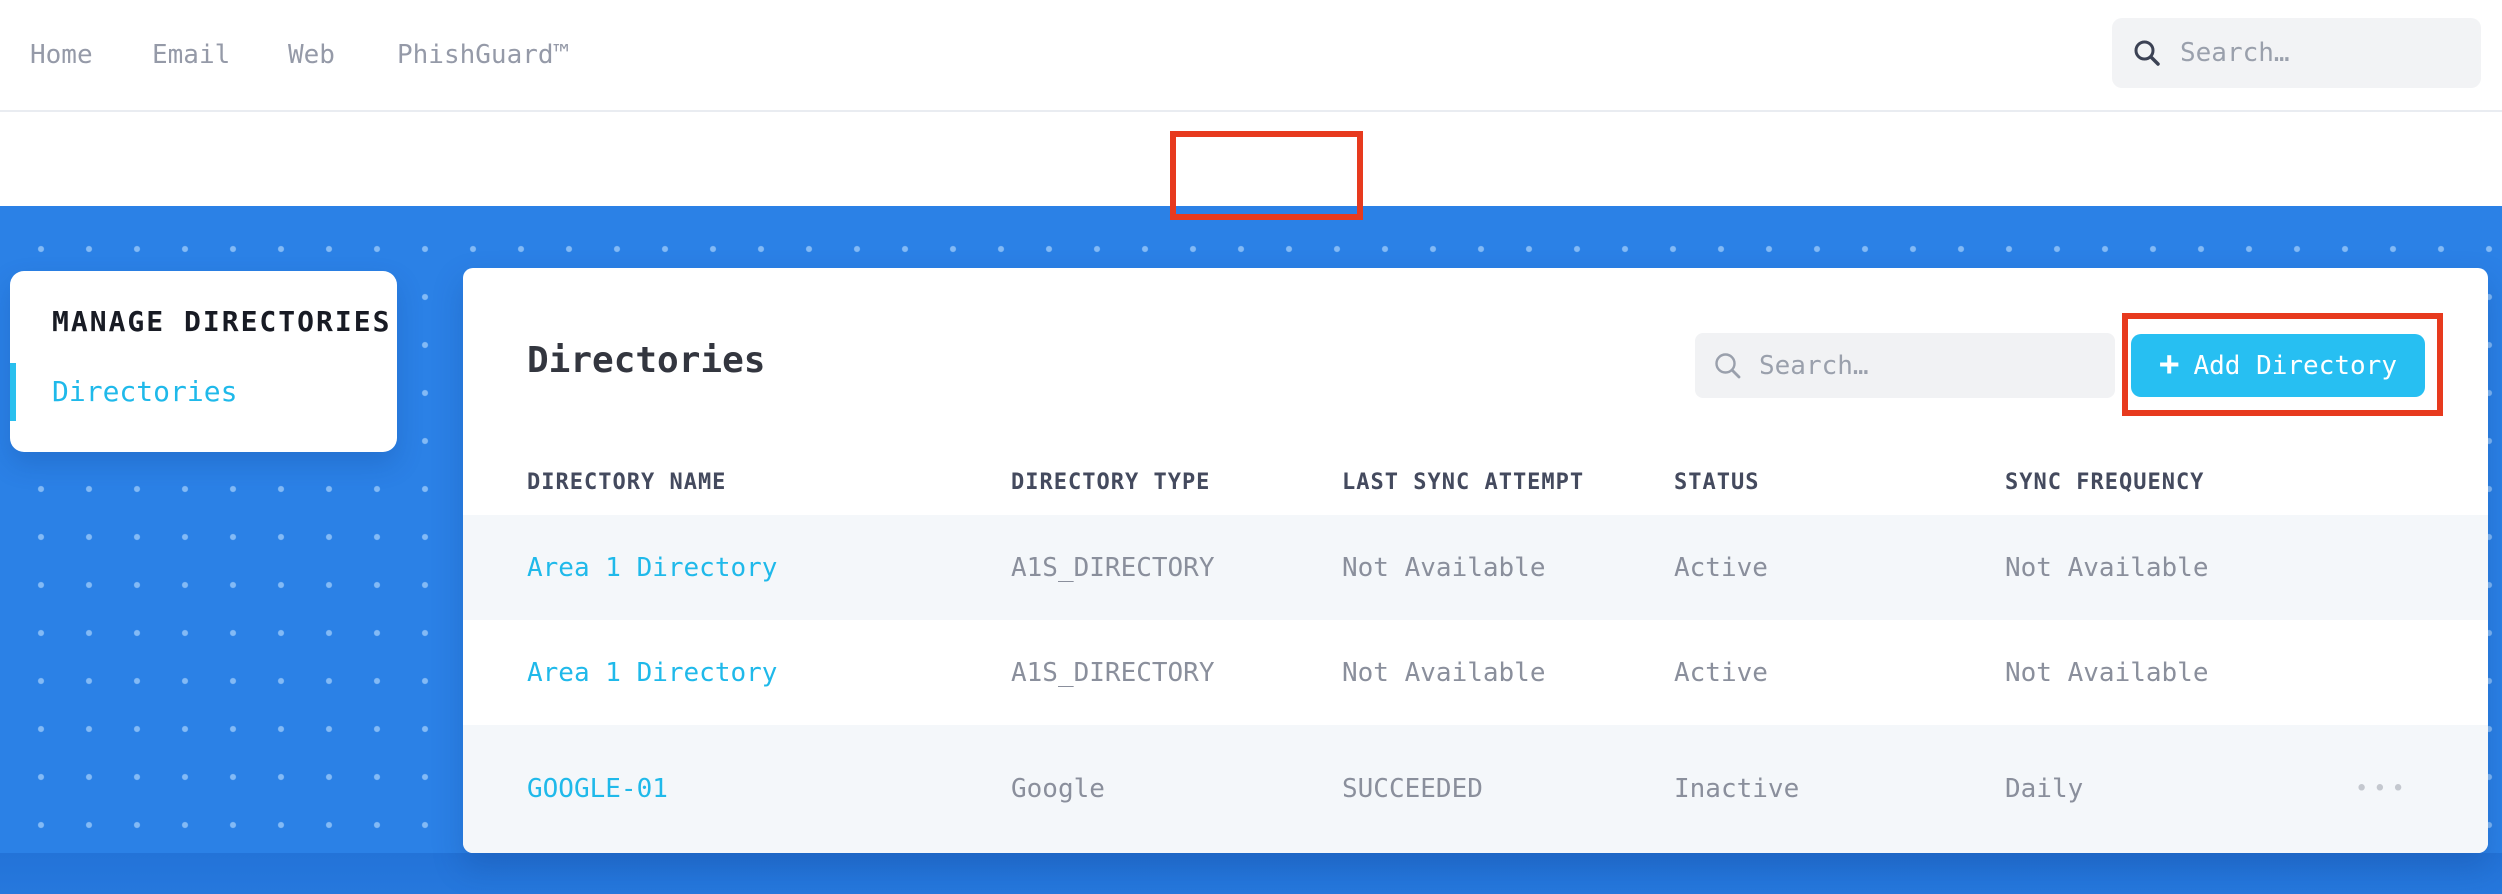 This screenshot has height=894, width=2502. I want to click on manage-directories-card: MANAGE DIRECTORIES Directories, so click(203, 361).